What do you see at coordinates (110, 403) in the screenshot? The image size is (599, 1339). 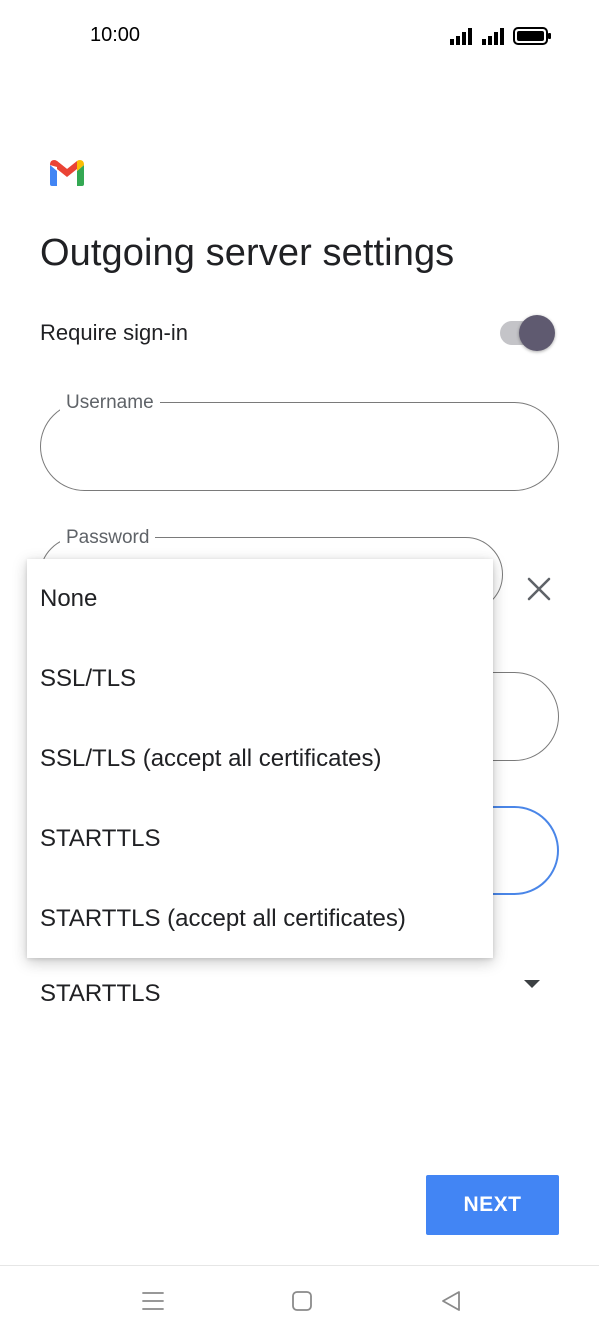 I see `username-label: Username` at bounding box center [110, 403].